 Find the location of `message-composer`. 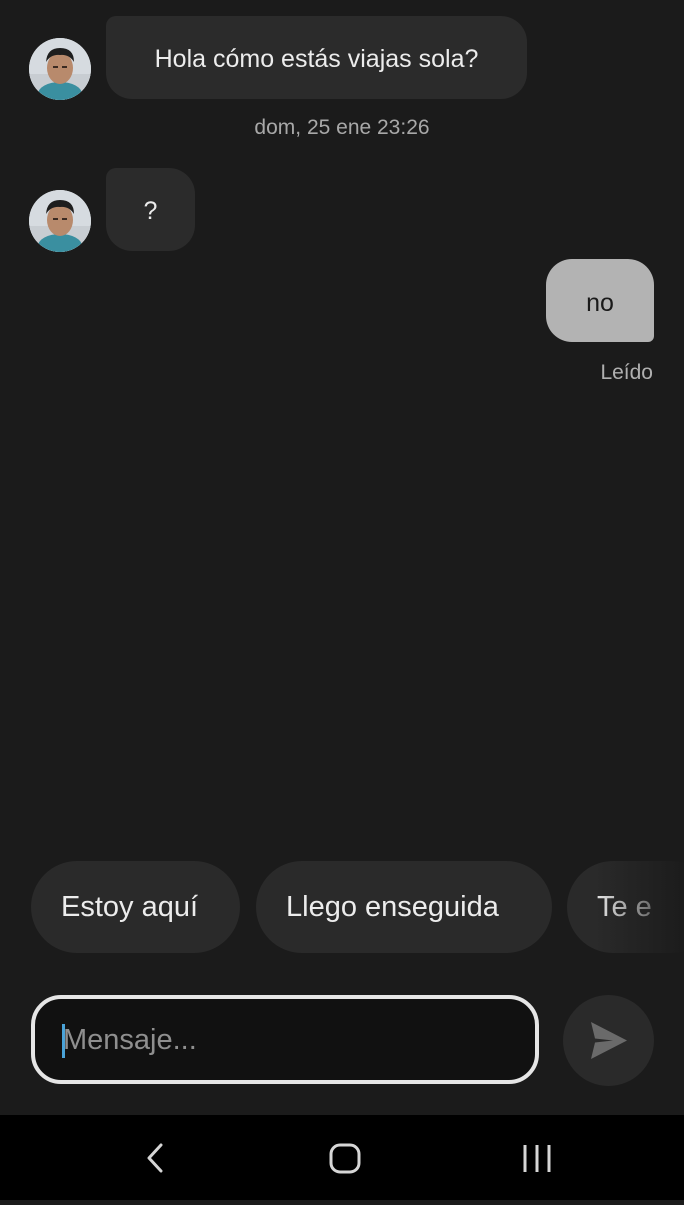

message-composer is located at coordinates (285, 1039).